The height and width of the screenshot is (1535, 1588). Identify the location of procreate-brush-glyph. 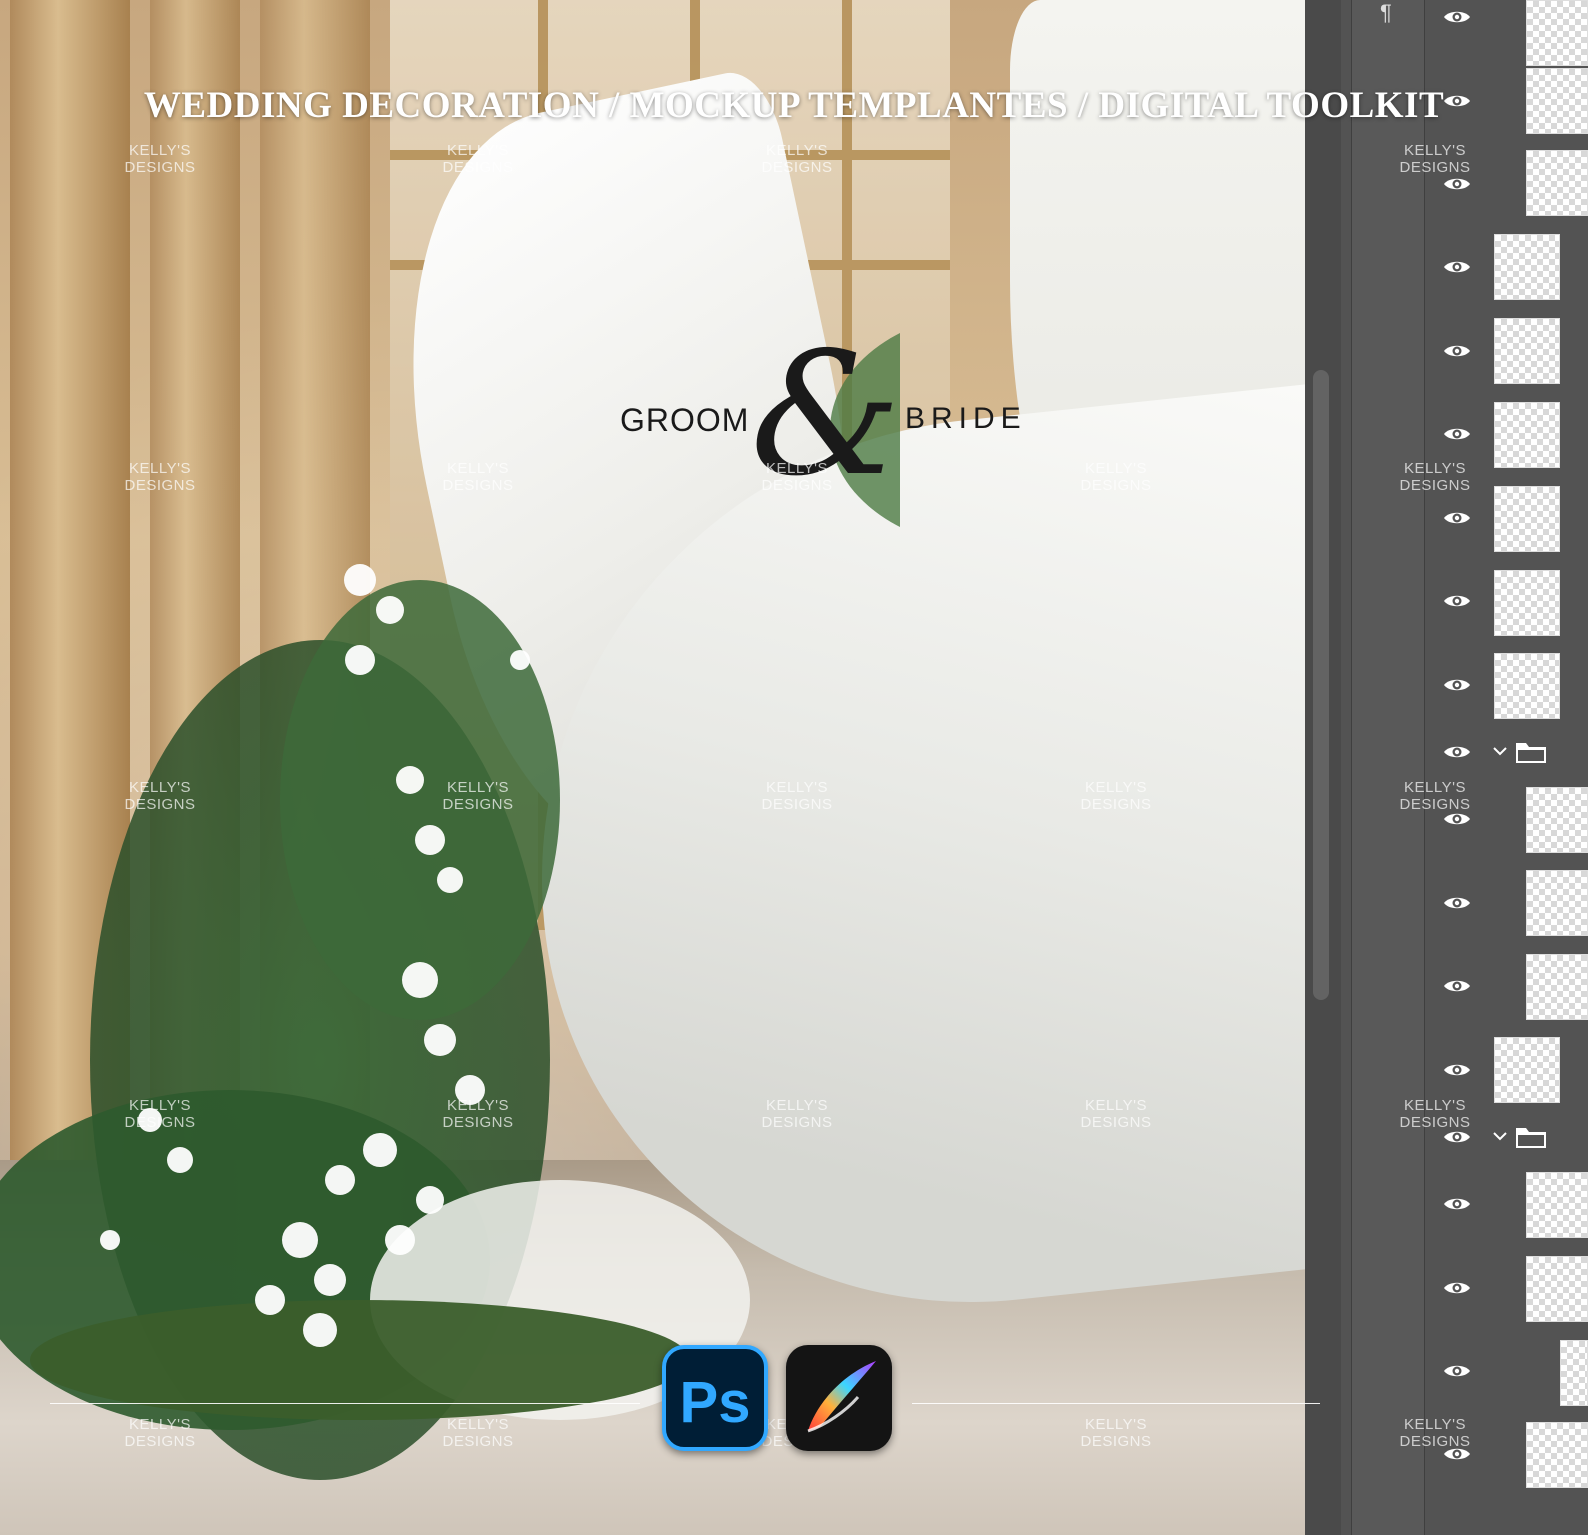
(841, 1397).